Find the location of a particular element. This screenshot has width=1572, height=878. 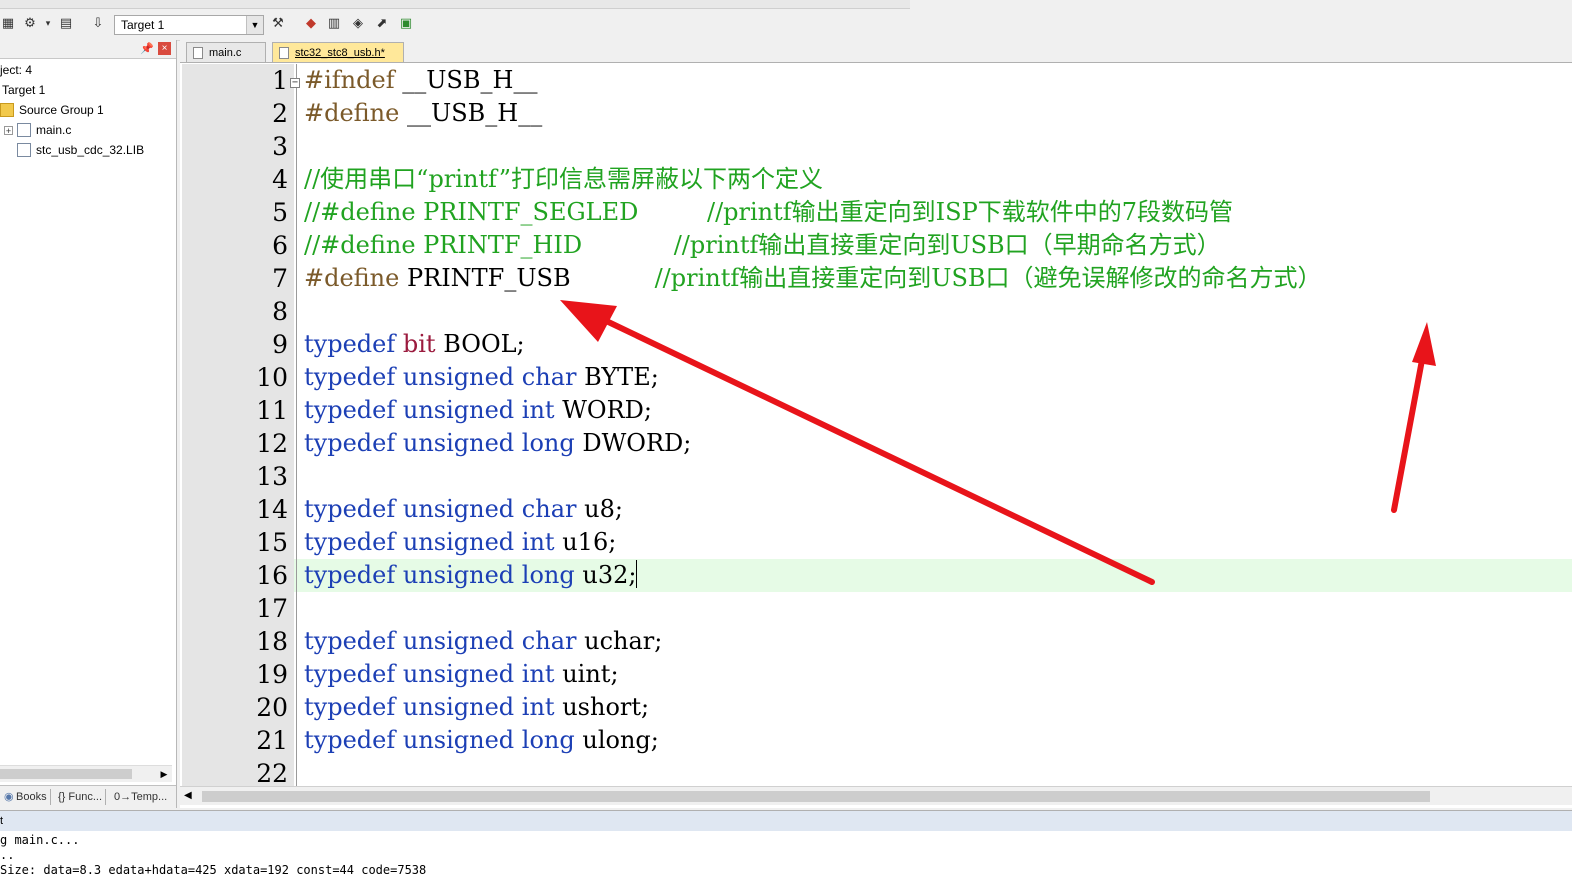

chevron-down-icon: ▼ is located at coordinates (254, 25).